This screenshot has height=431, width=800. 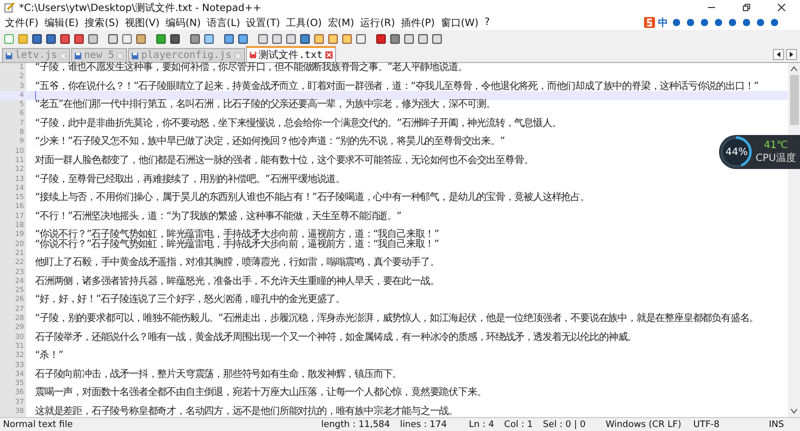 I want to click on cursor-column: Col : 1, so click(x=518, y=425).